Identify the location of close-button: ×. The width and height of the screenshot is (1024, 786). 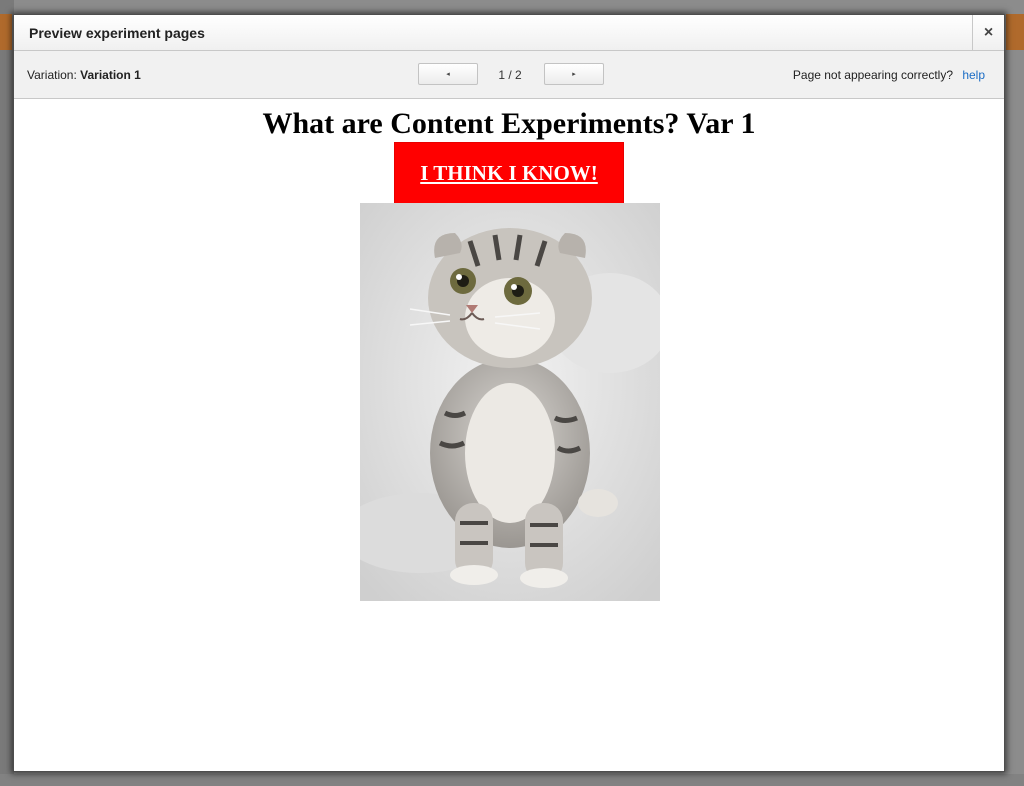
(988, 32).